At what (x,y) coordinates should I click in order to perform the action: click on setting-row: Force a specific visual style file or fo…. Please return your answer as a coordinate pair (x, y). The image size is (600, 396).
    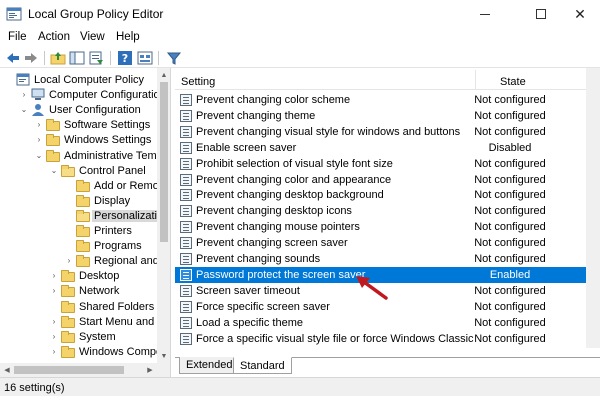
    Looking at the image, I should click on (380, 339).